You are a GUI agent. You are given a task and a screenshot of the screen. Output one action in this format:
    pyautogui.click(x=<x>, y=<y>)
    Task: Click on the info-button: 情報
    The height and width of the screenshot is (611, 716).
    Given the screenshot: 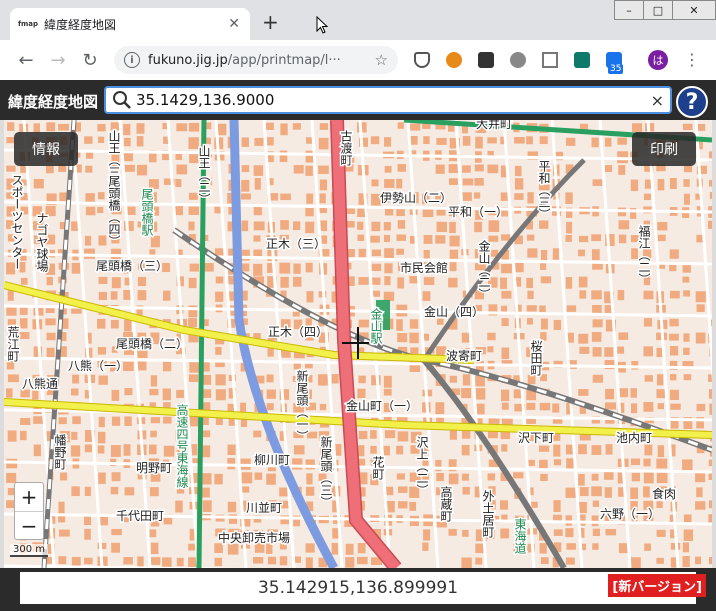 What is the action you would take?
    pyautogui.click(x=46, y=149)
    